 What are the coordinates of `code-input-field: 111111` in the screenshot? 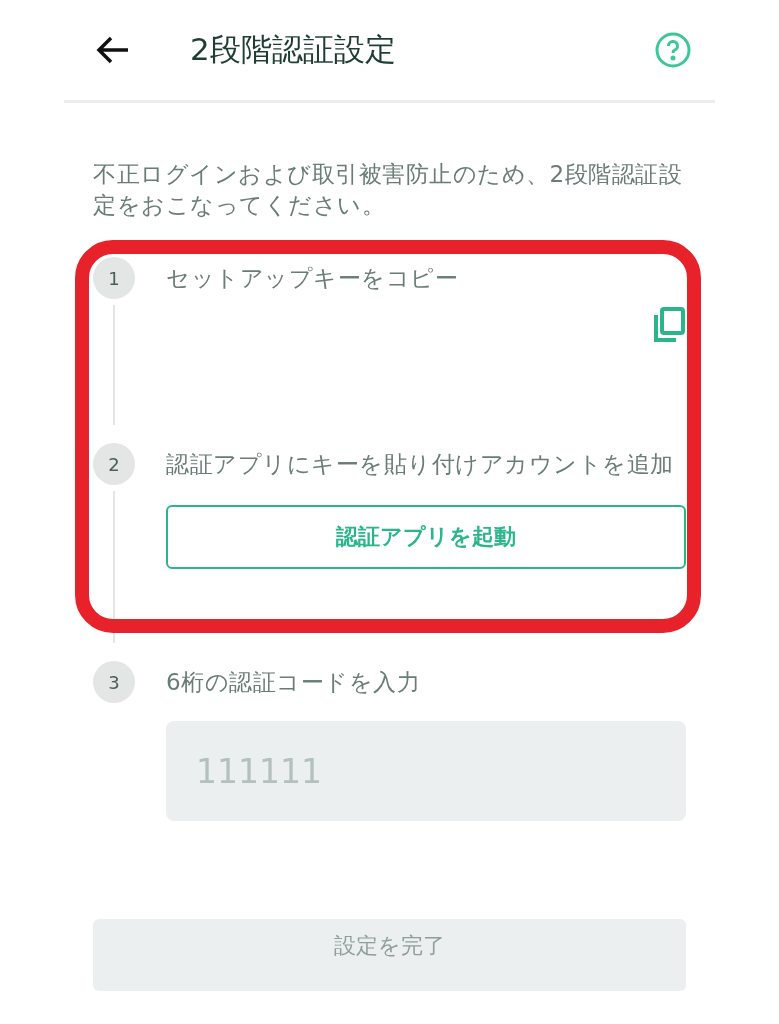 It's located at (426, 771).